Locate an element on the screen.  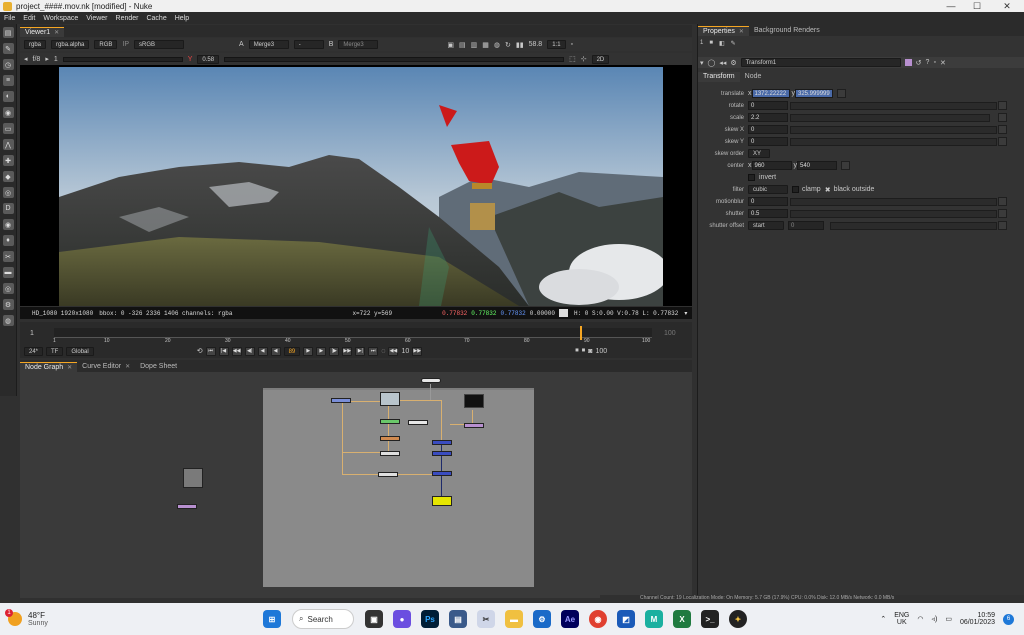
notification-badge: 6 is located at coordinates (1008, 619).